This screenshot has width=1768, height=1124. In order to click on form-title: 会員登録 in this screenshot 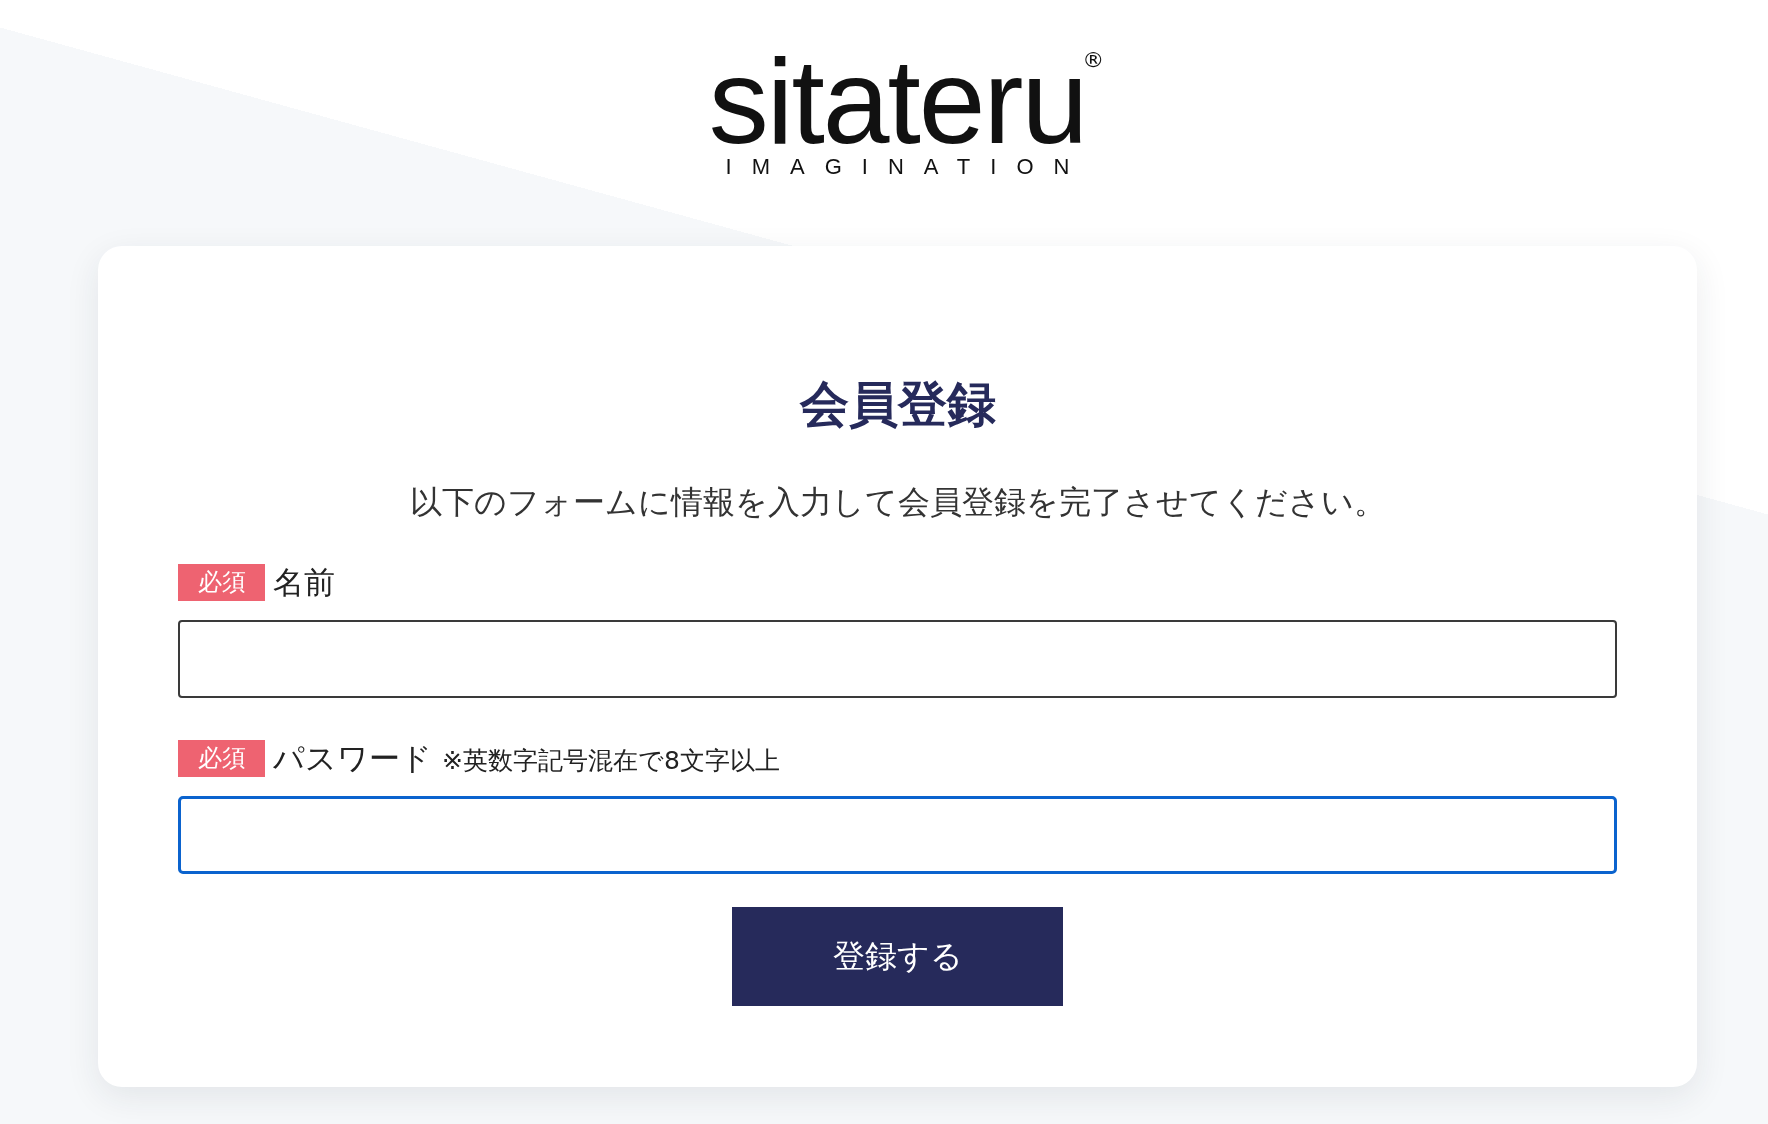, I will do `click(897, 405)`.